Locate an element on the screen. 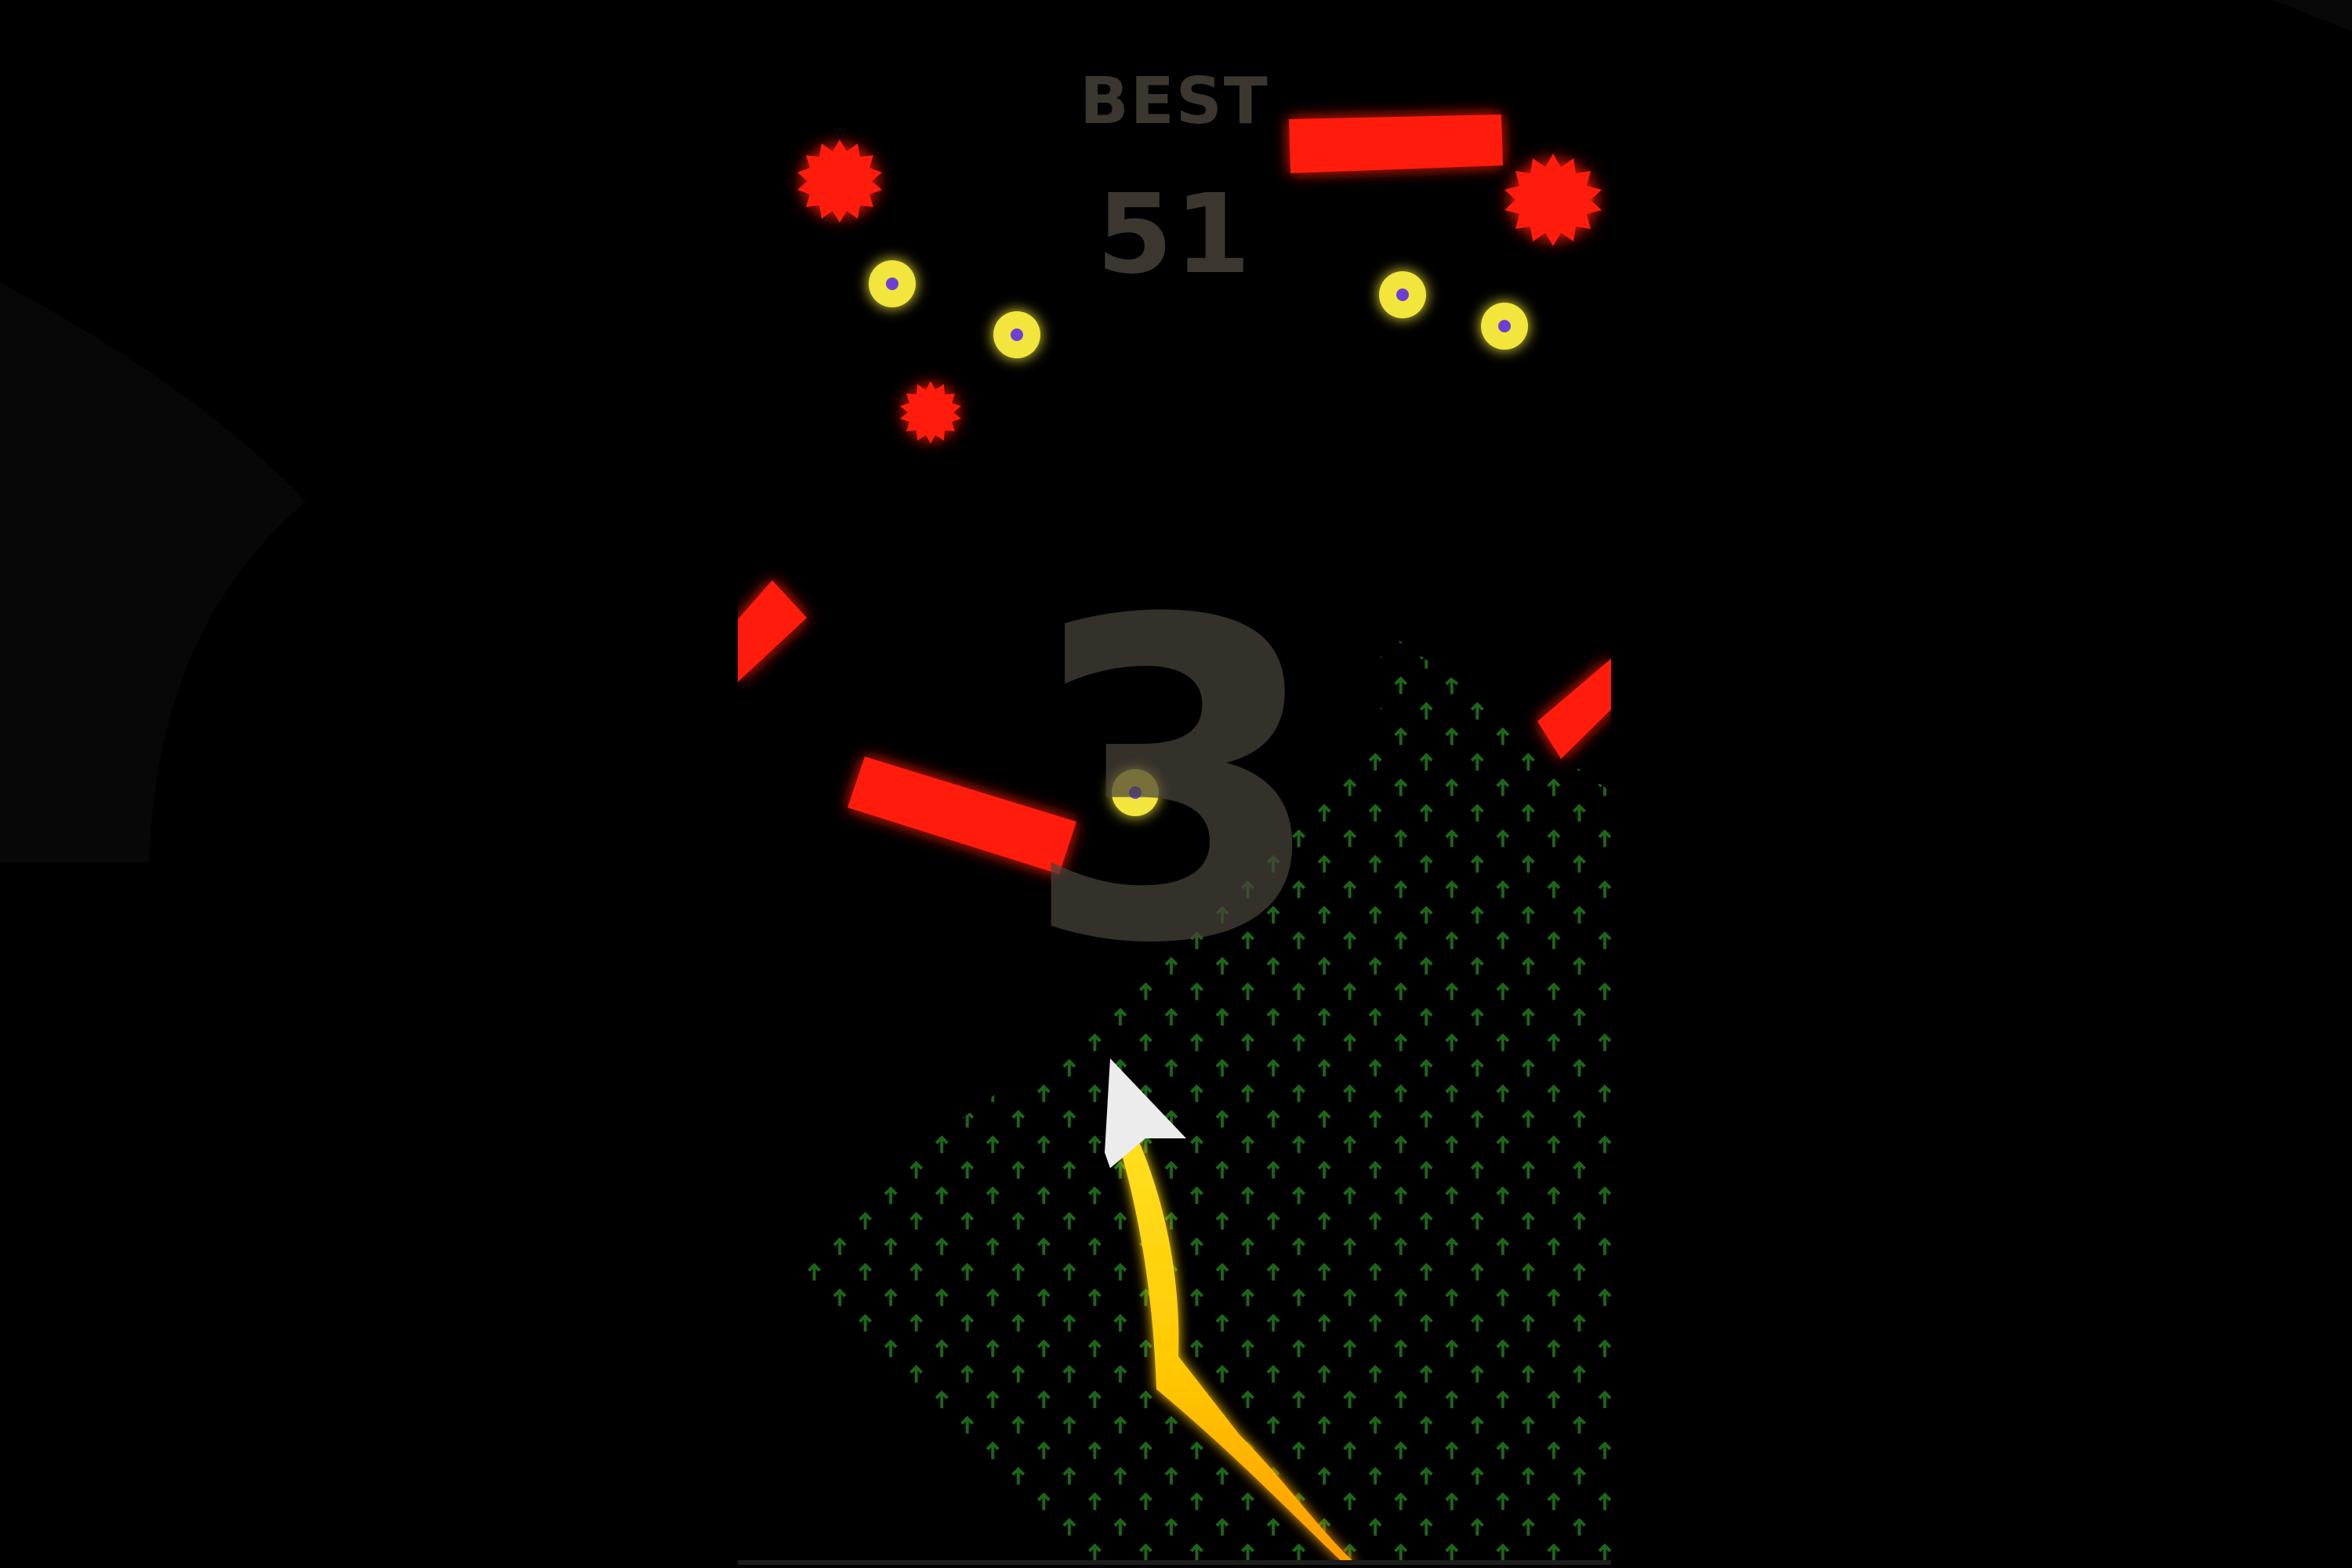  countdown-number: 3 is located at coordinates (1174, 784).